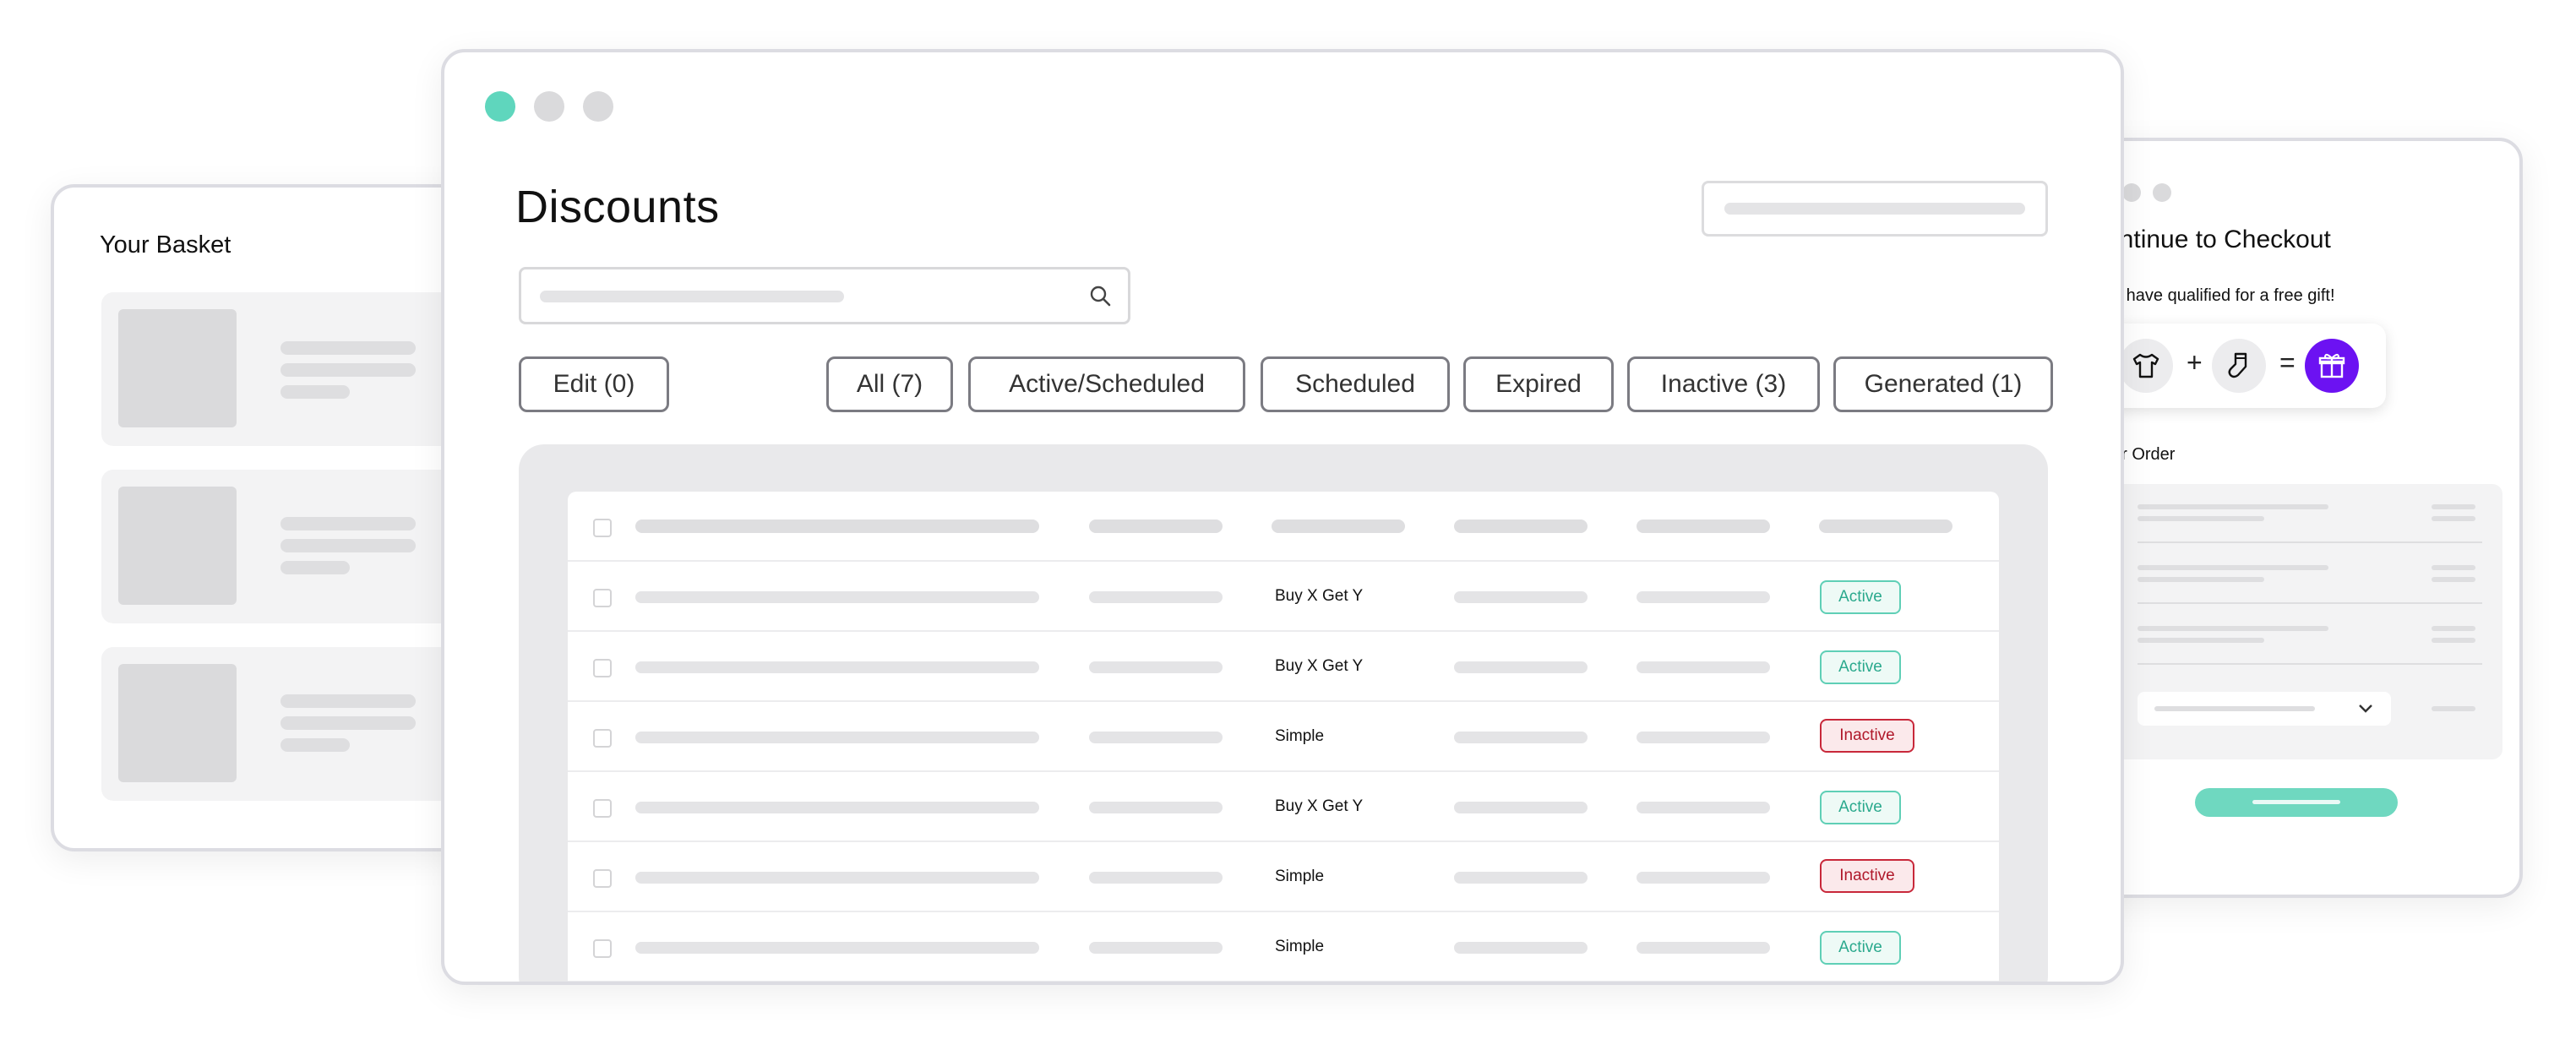 Image resolution: width=2576 pixels, height=1039 pixels. What do you see at coordinates (692, 296) in the screenshot?
I see `search-placeholder` at bounding box center [692, 296].